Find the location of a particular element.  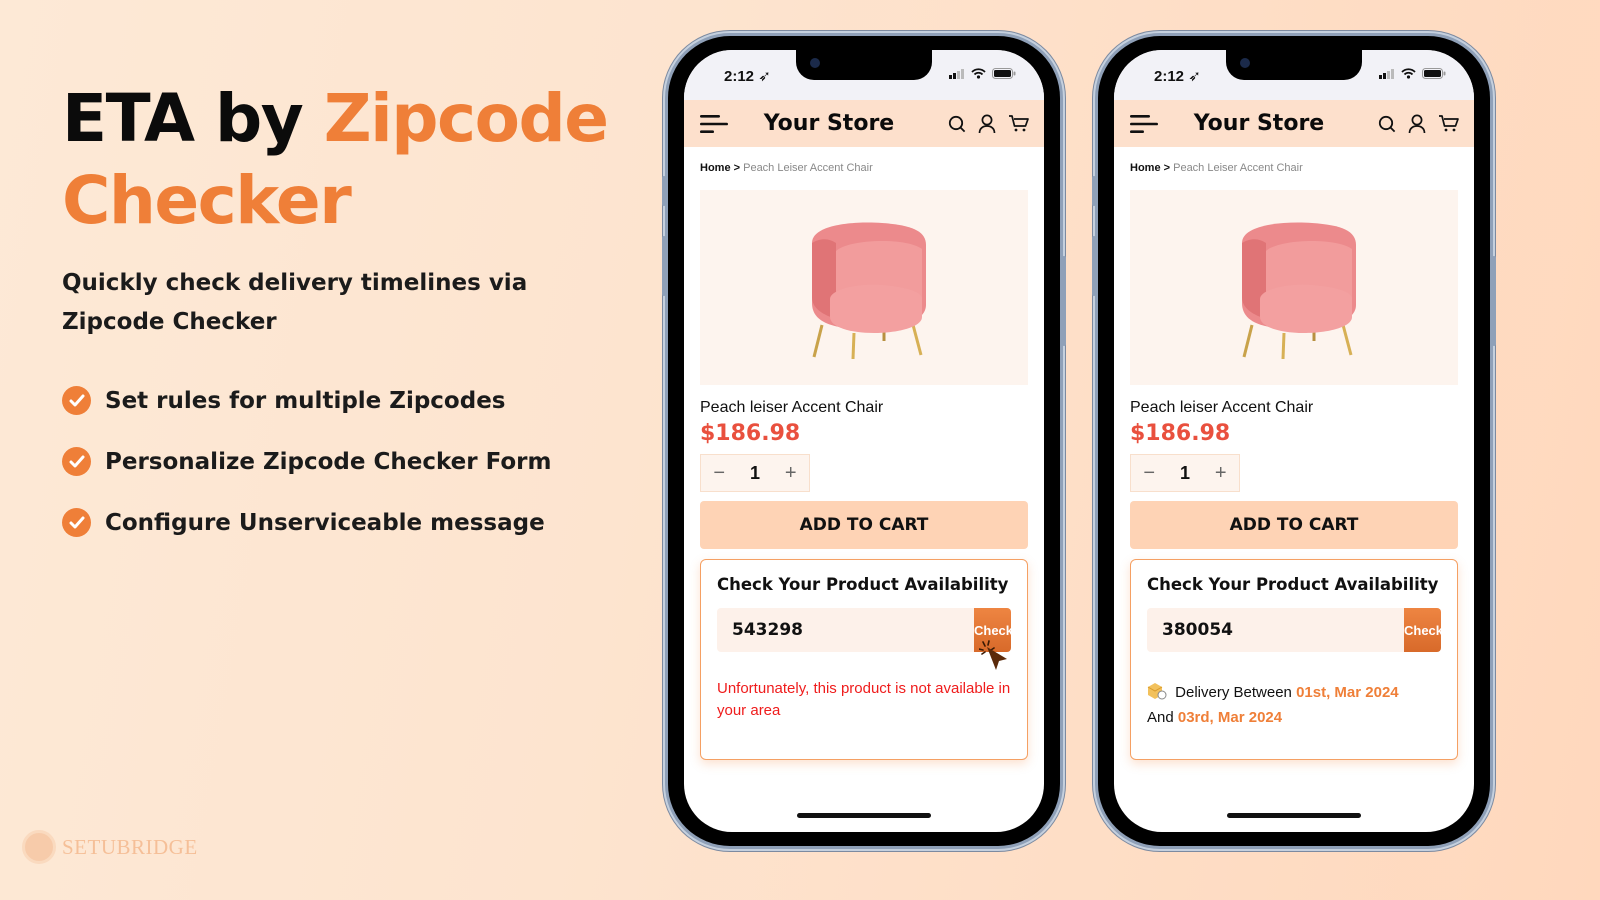

delivery-end-date: 03rd, Mar 2024 is located at coordinates (1230, 717).